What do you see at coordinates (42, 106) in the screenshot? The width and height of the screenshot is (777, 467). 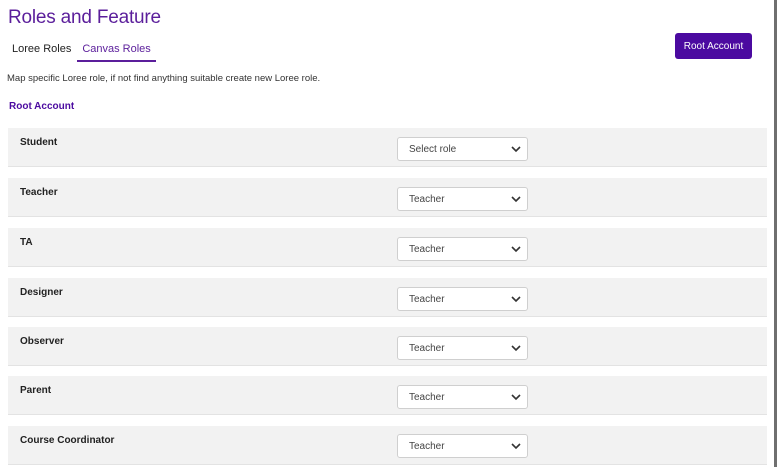 I see `section-heading: Root Account` at bounding box center [42, 106].